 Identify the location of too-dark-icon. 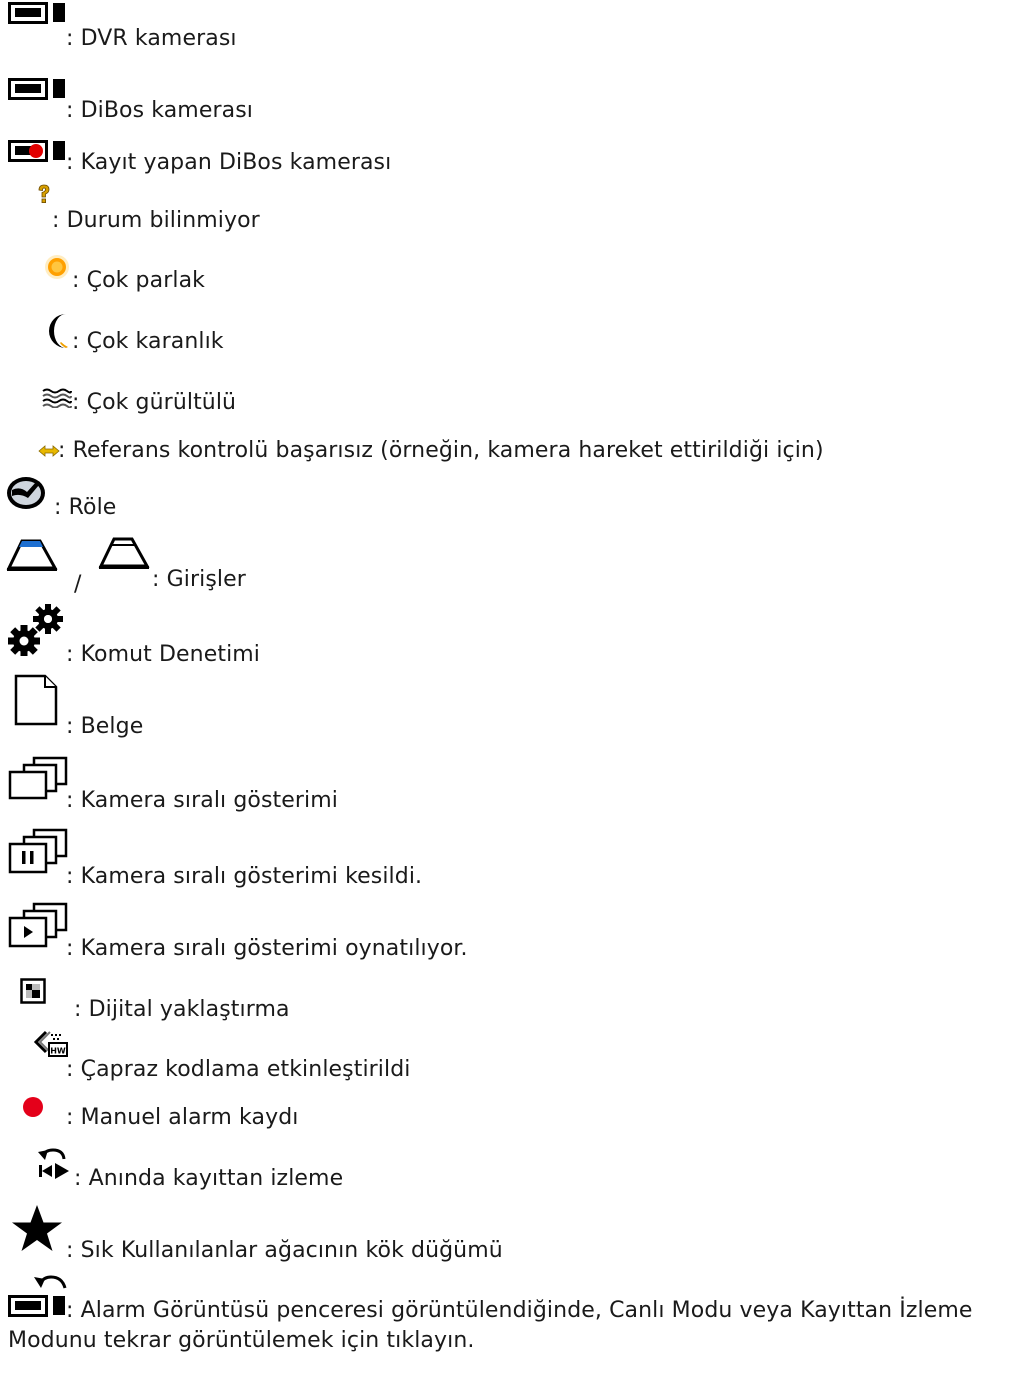
(60, 331).